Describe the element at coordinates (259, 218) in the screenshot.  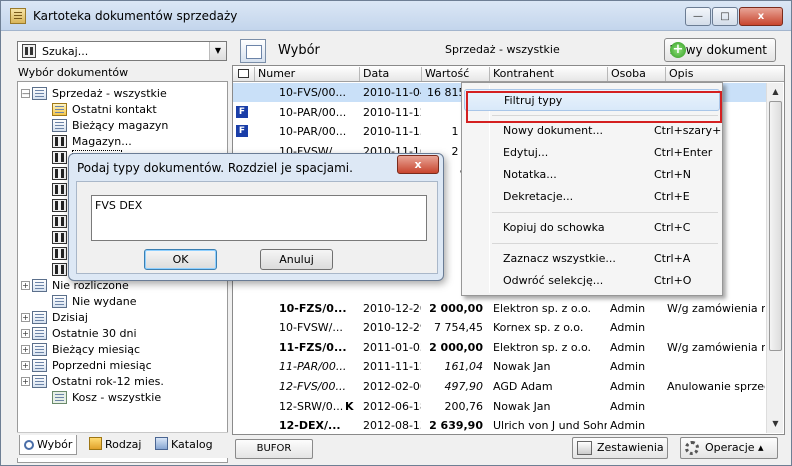
I see `types-input: FVS DEX` at that location.